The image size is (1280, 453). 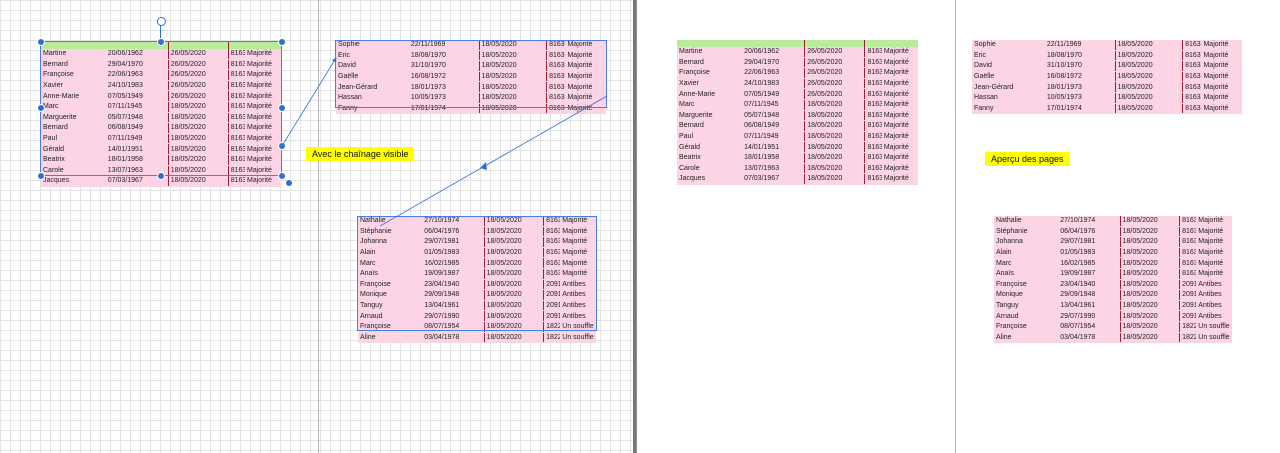 I want to click on table-row: Martine 20/06/1962 26/05/2020 8163 Majorité, so click(x=797, y=52).